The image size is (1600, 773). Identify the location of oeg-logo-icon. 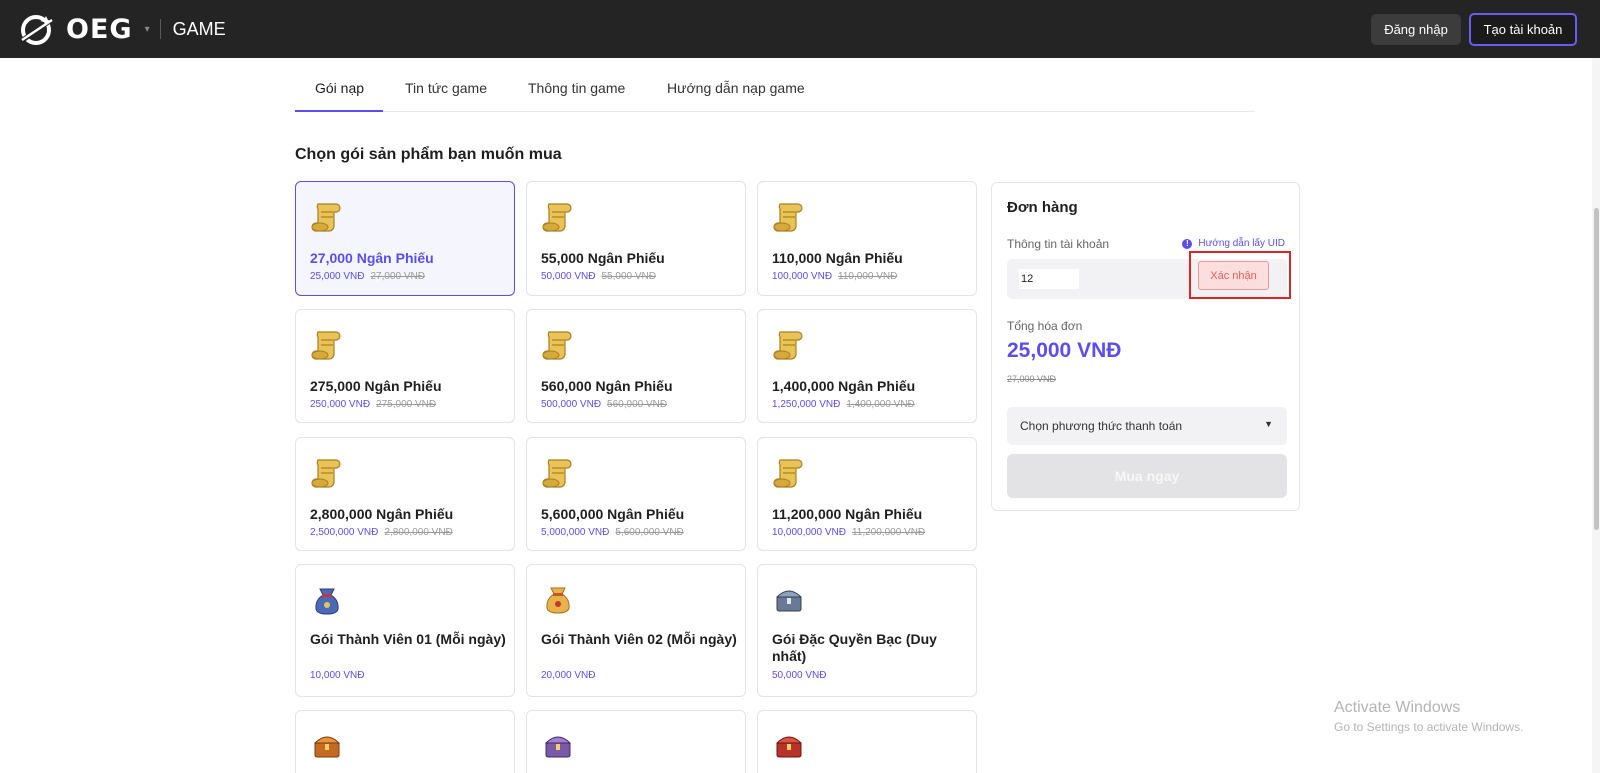
(37, 30).